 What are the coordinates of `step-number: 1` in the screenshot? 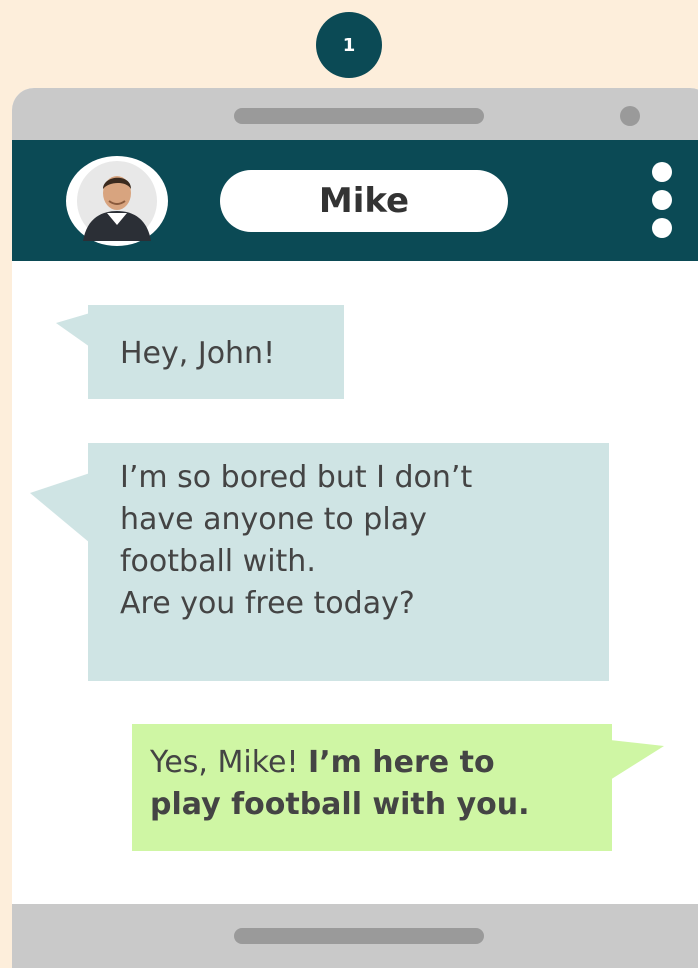 It's located at (349, 45).